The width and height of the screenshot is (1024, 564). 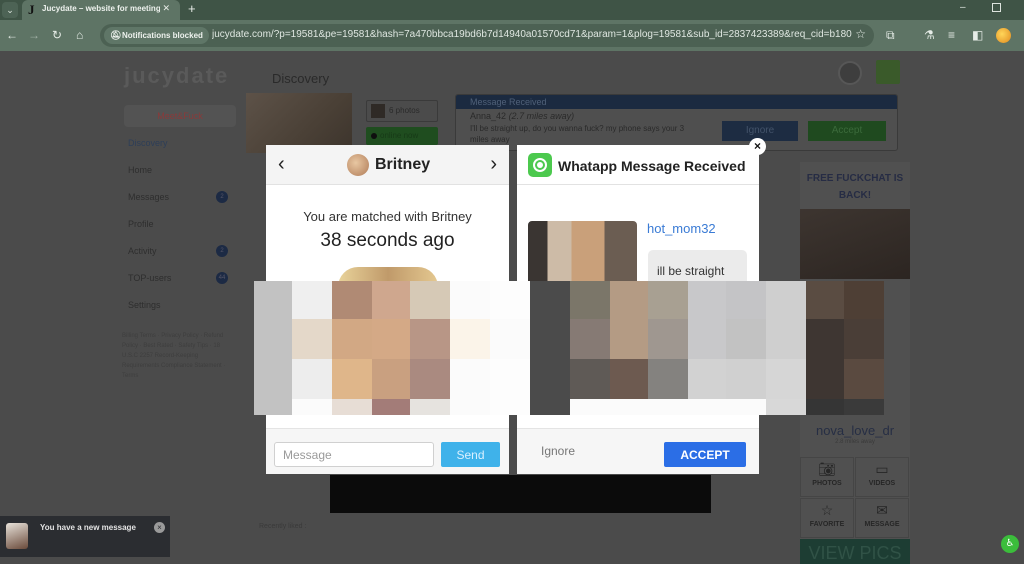 I want to click on match-panel-footer: Send, so click(x=387, y=451).